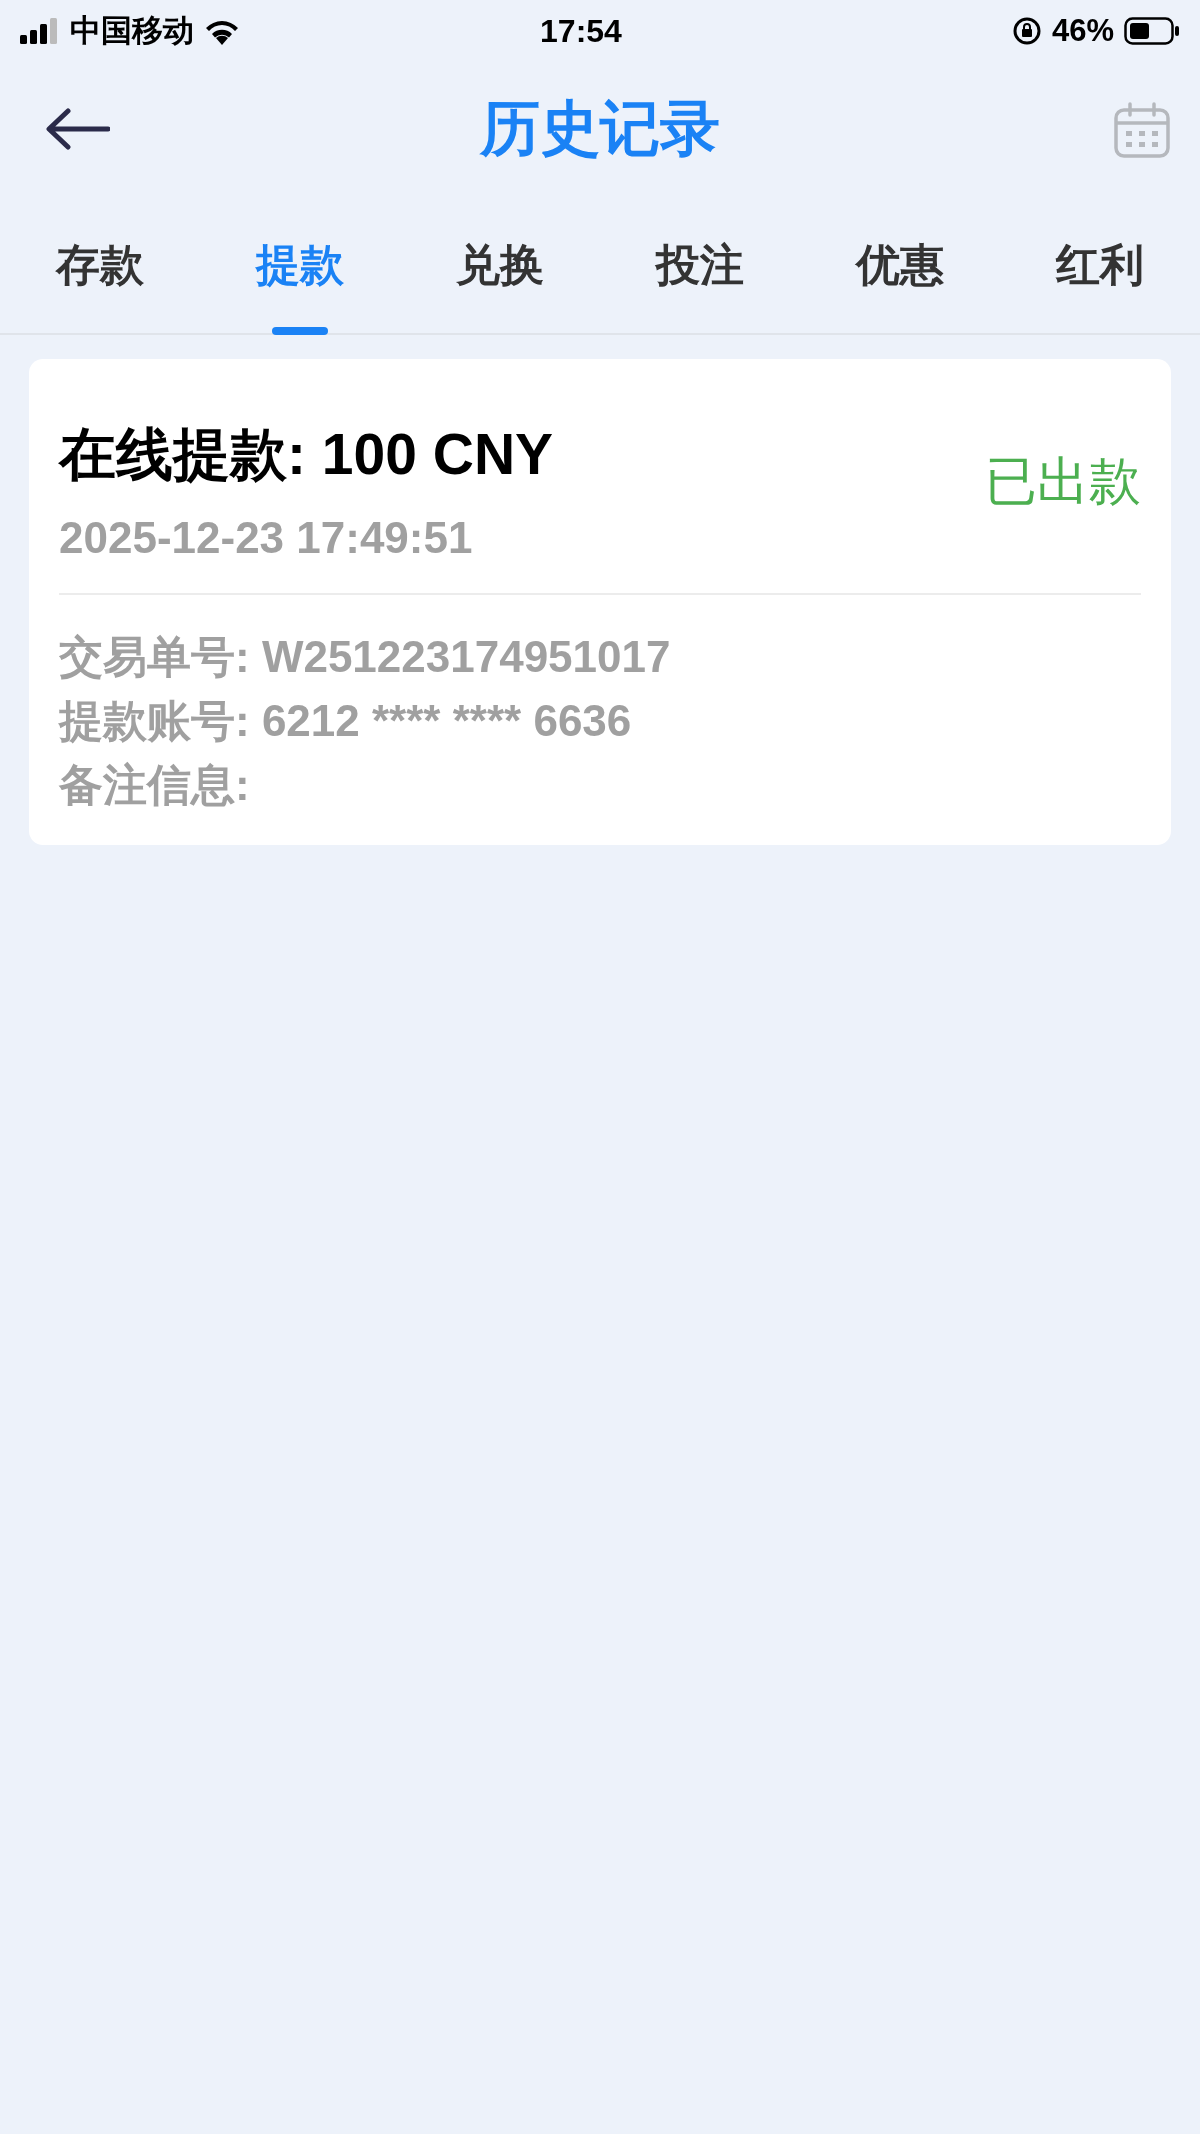 This screenshot has height=2134, width=1200. Describe the element at coordinates (500, 264) in the screenshot. I see `tab: 兑换` at that location.